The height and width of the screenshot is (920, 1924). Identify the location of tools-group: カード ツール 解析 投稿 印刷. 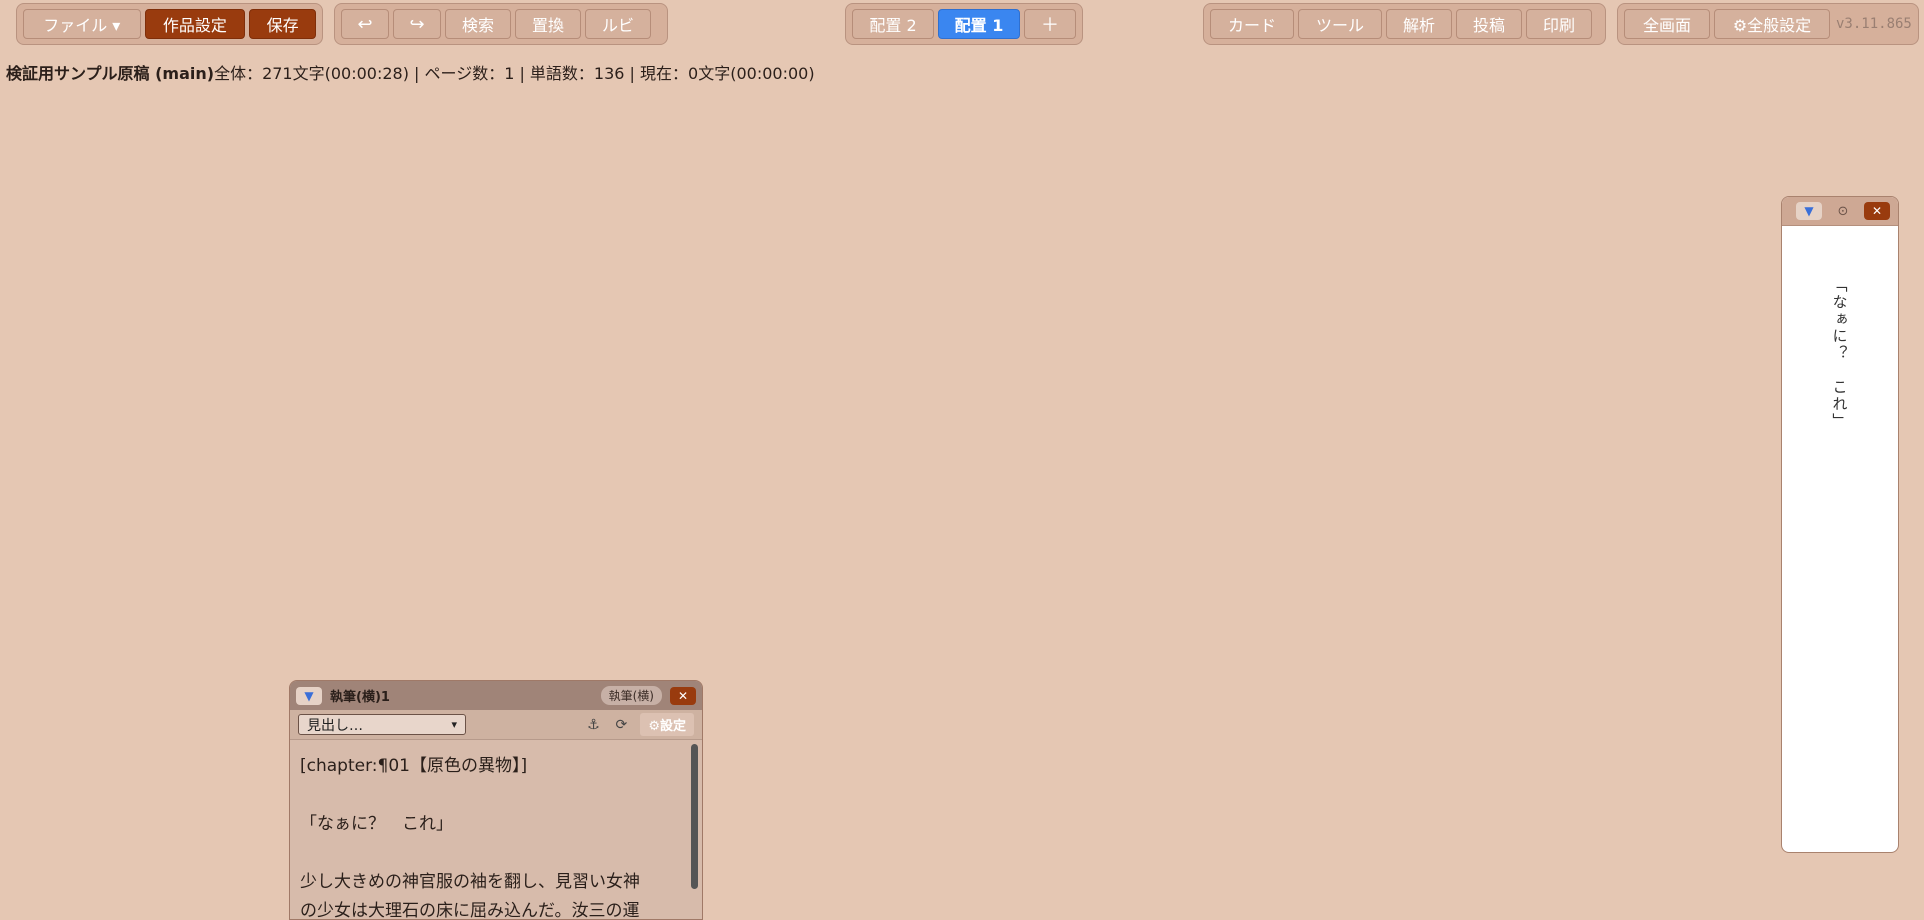
(1404, 24).